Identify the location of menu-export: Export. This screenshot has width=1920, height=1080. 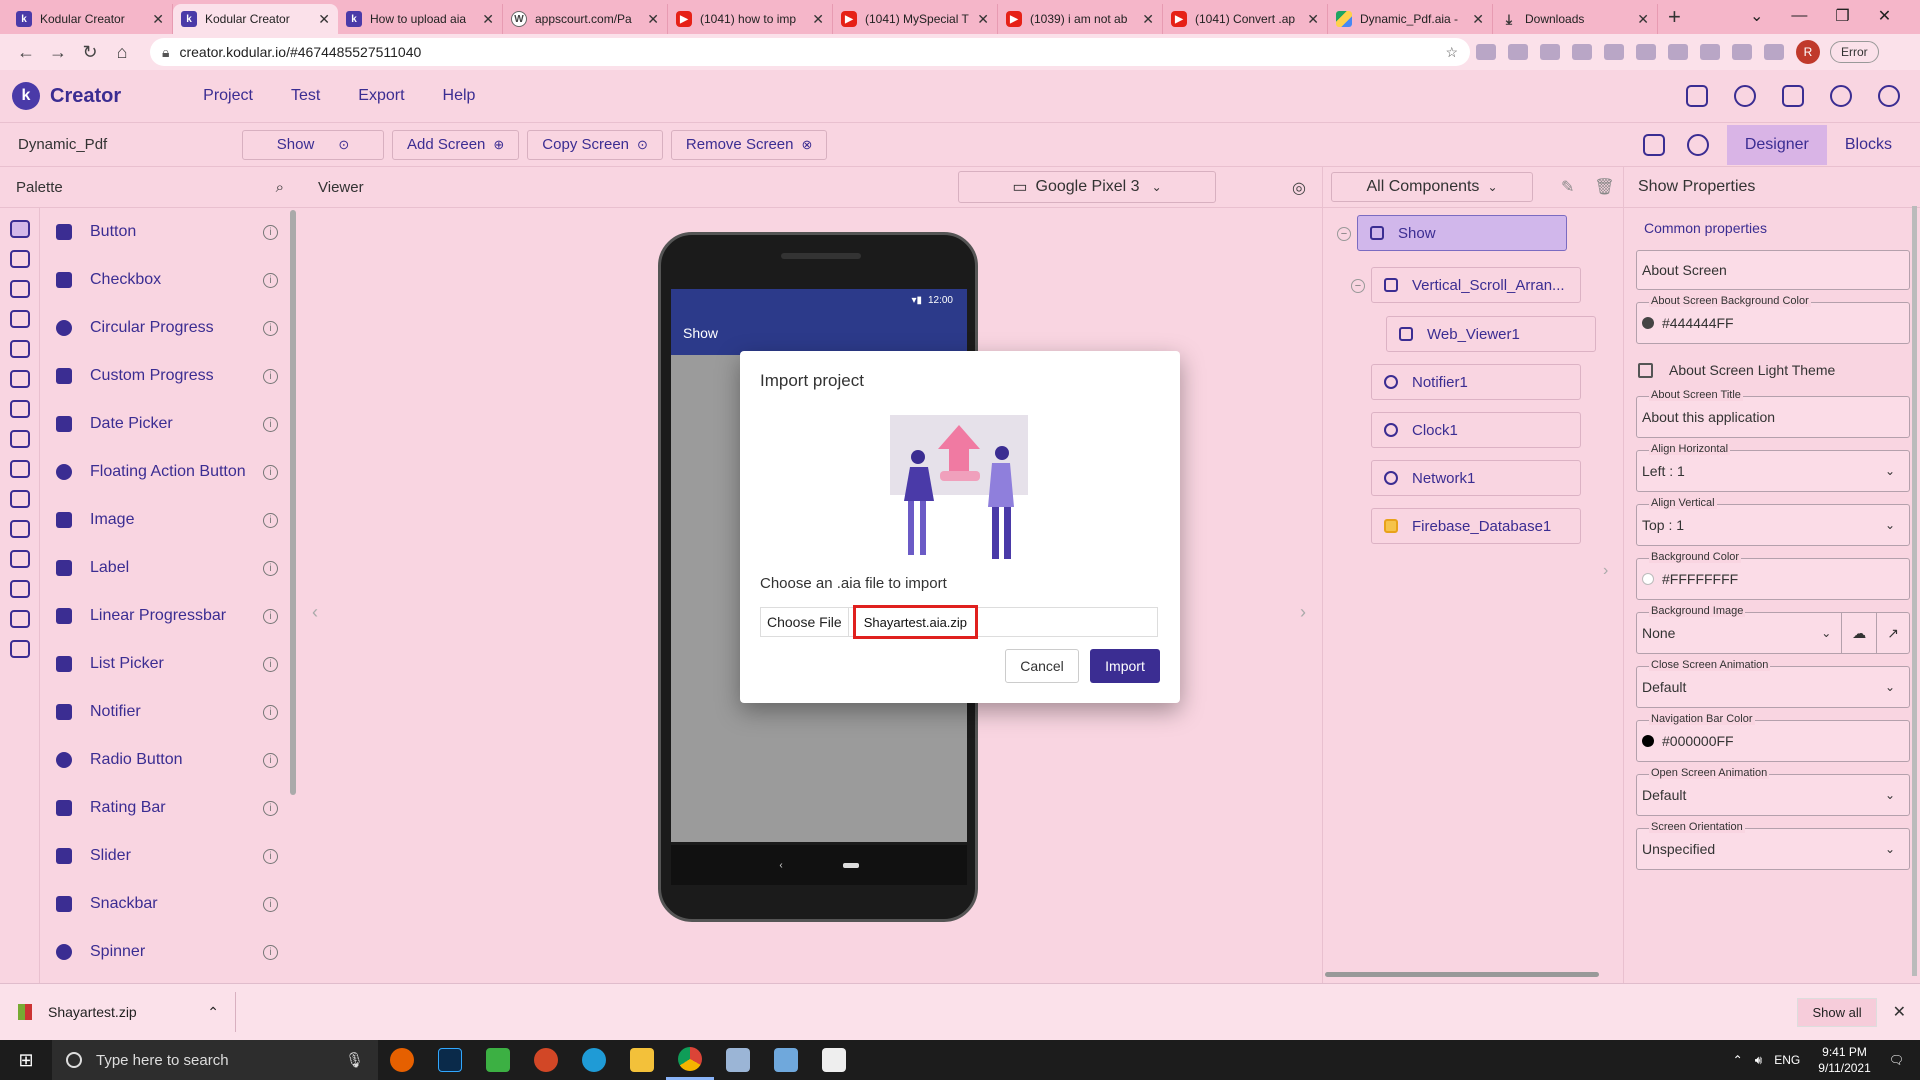
(381, 96).